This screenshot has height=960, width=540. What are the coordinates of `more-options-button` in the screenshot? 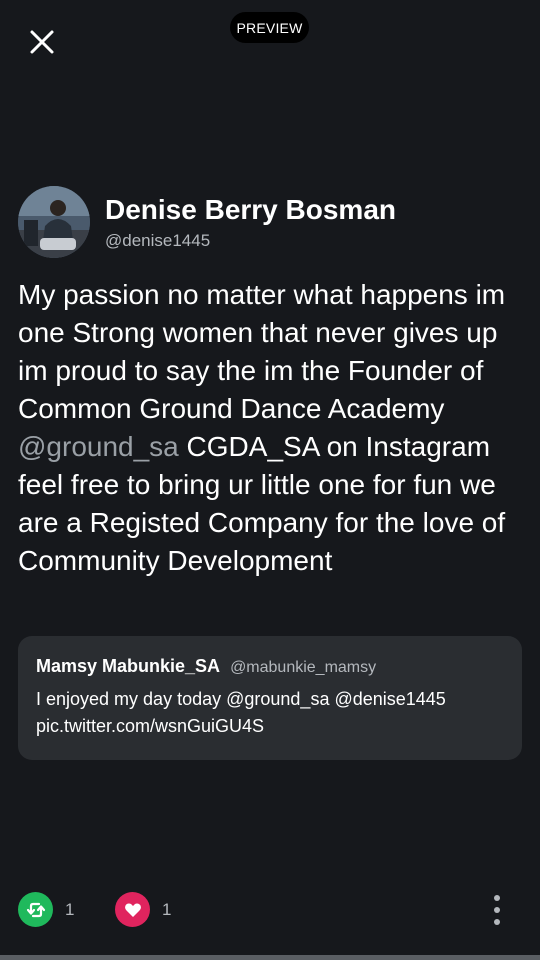 It's located at (497, 910).